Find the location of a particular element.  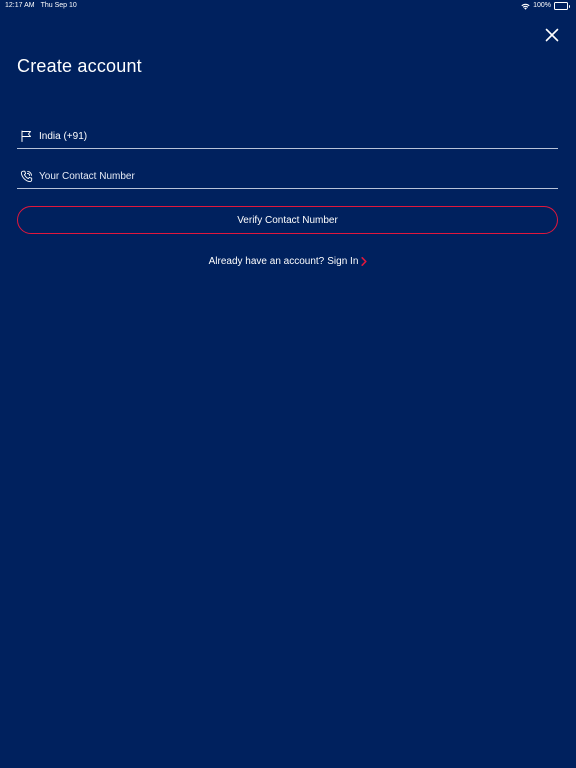

signin-row: Already have an account? Sign In is located at coordinates (288, 261).